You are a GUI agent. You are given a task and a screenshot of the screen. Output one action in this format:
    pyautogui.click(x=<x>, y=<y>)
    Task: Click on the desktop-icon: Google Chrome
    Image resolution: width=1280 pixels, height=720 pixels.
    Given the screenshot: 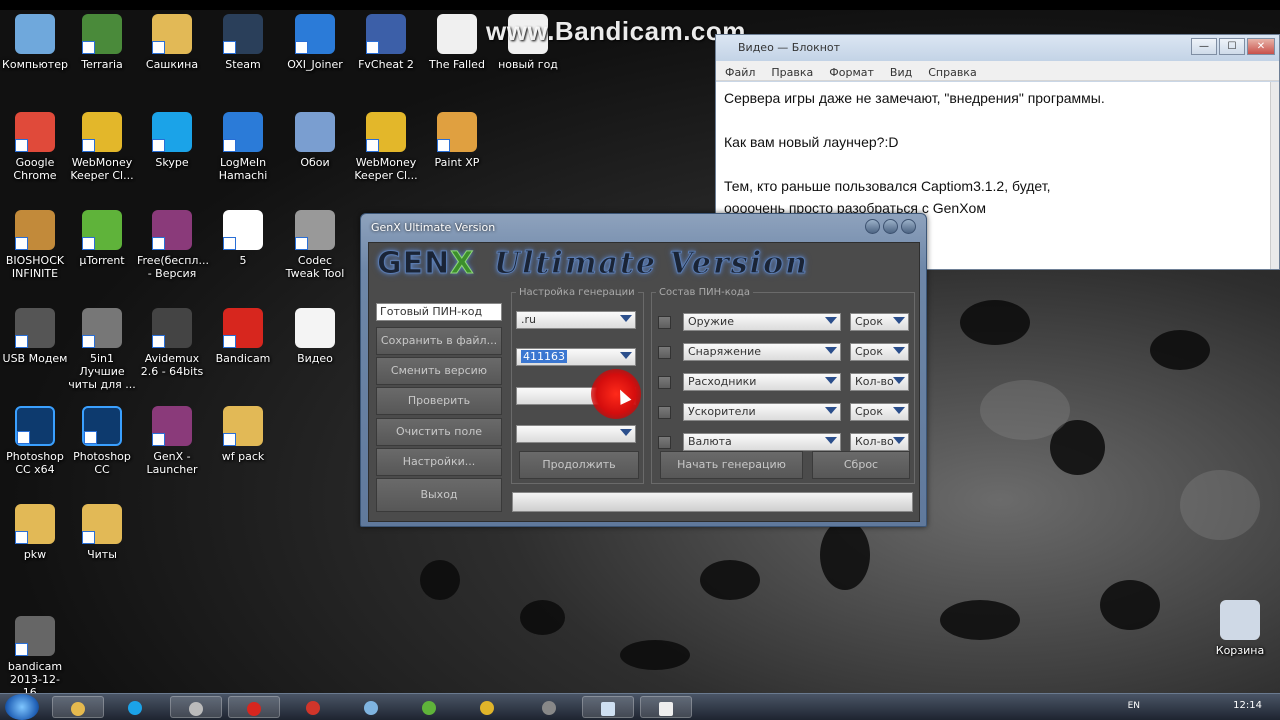 What is the action you would take?
    pyautogui.click(x=35, y=147)
    